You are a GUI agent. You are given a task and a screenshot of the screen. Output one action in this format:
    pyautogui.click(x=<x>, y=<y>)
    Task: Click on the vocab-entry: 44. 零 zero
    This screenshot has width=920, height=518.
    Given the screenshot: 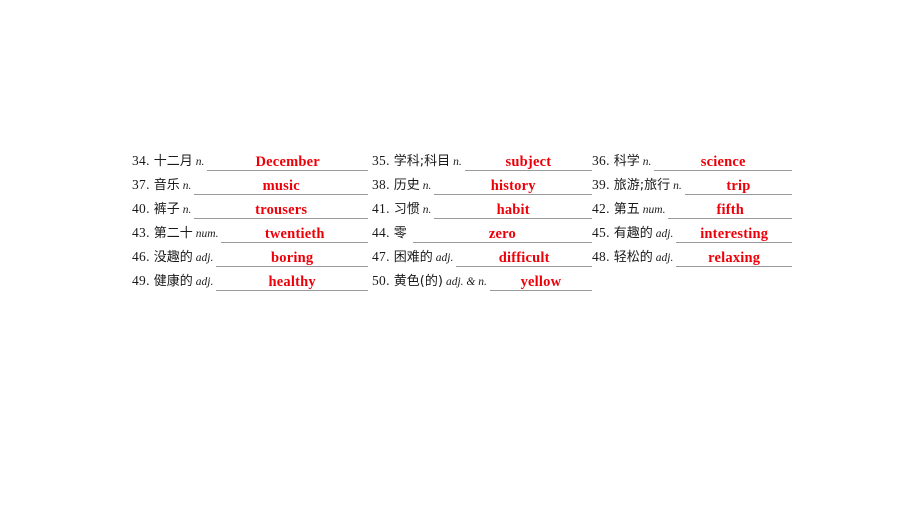 What is the action you would take?
    pyautogui.click(x=482, y=234)
    